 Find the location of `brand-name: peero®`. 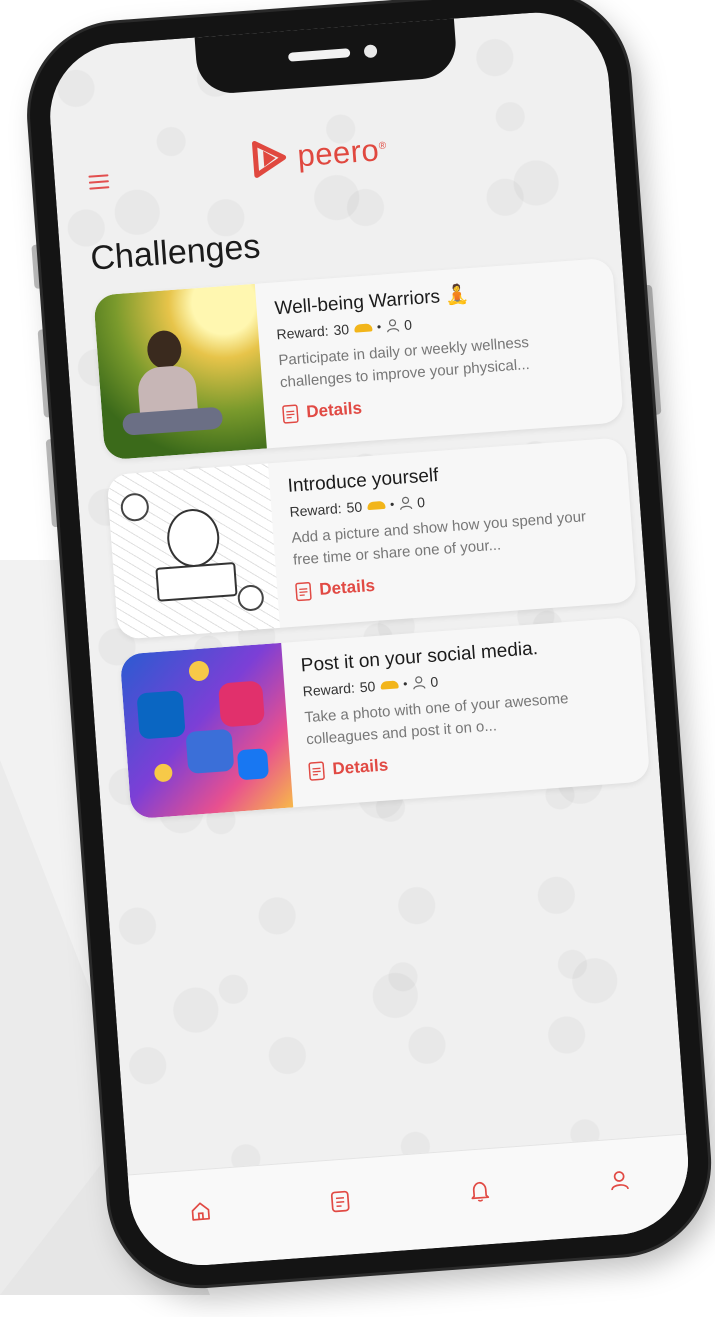

brand-name: peero® is located at coordinates (342, 153).